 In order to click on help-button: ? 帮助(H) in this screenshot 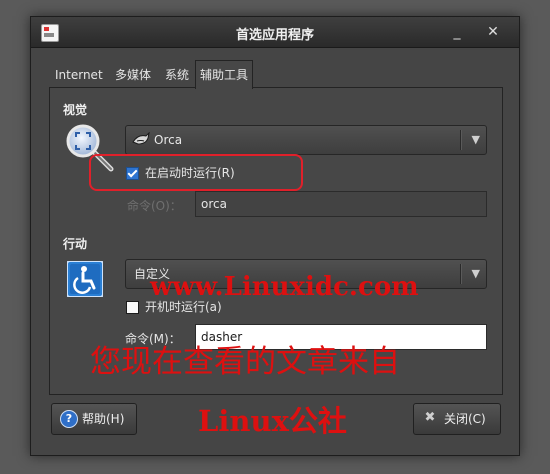, I will do `click(94, 419)`.